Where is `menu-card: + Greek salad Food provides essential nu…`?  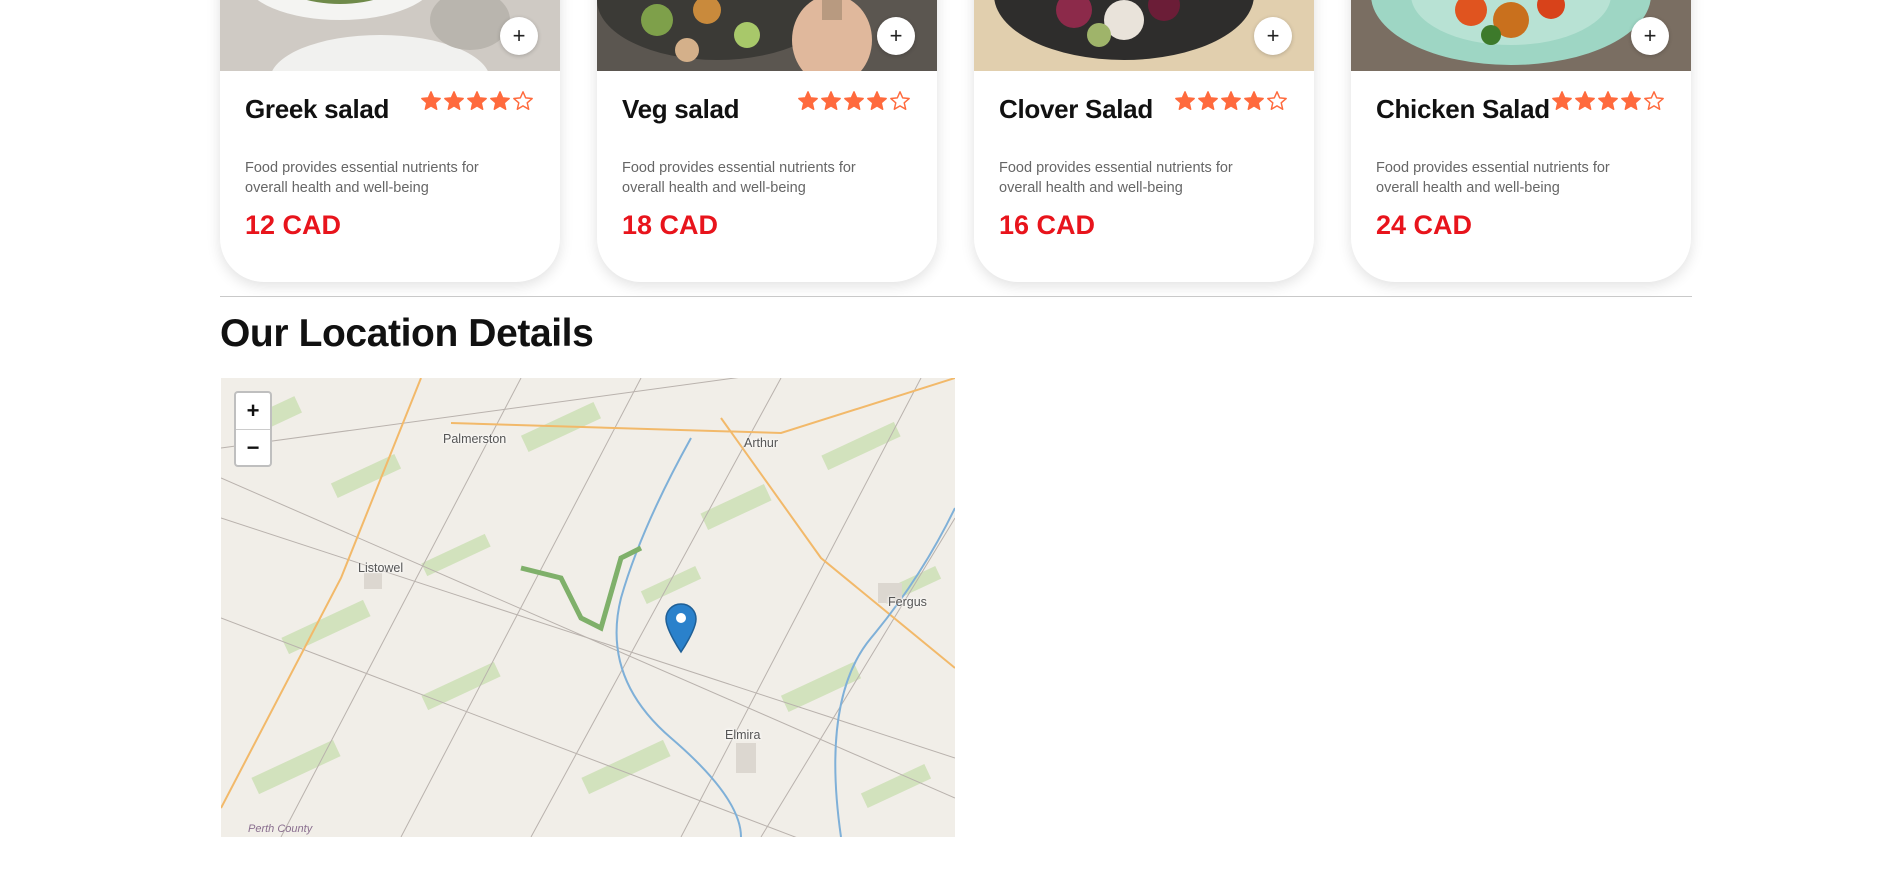
menu-card: + Greek salad Food provides essential nu… is located at coordinates (390, 141).